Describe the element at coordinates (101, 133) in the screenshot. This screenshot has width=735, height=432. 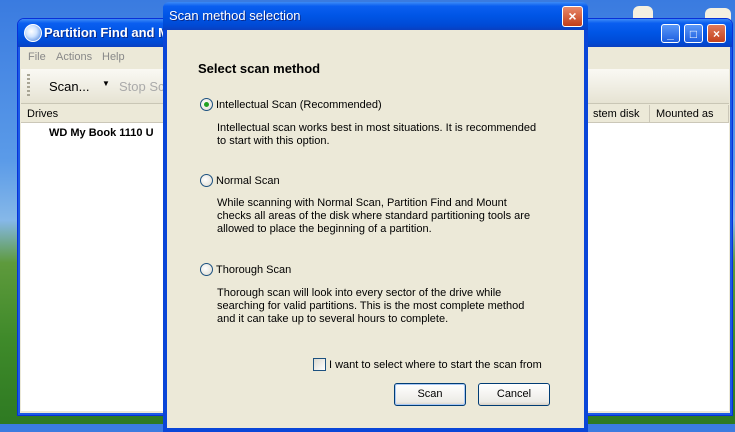
I see `list-item: WD My Book 1110 U` at that location.